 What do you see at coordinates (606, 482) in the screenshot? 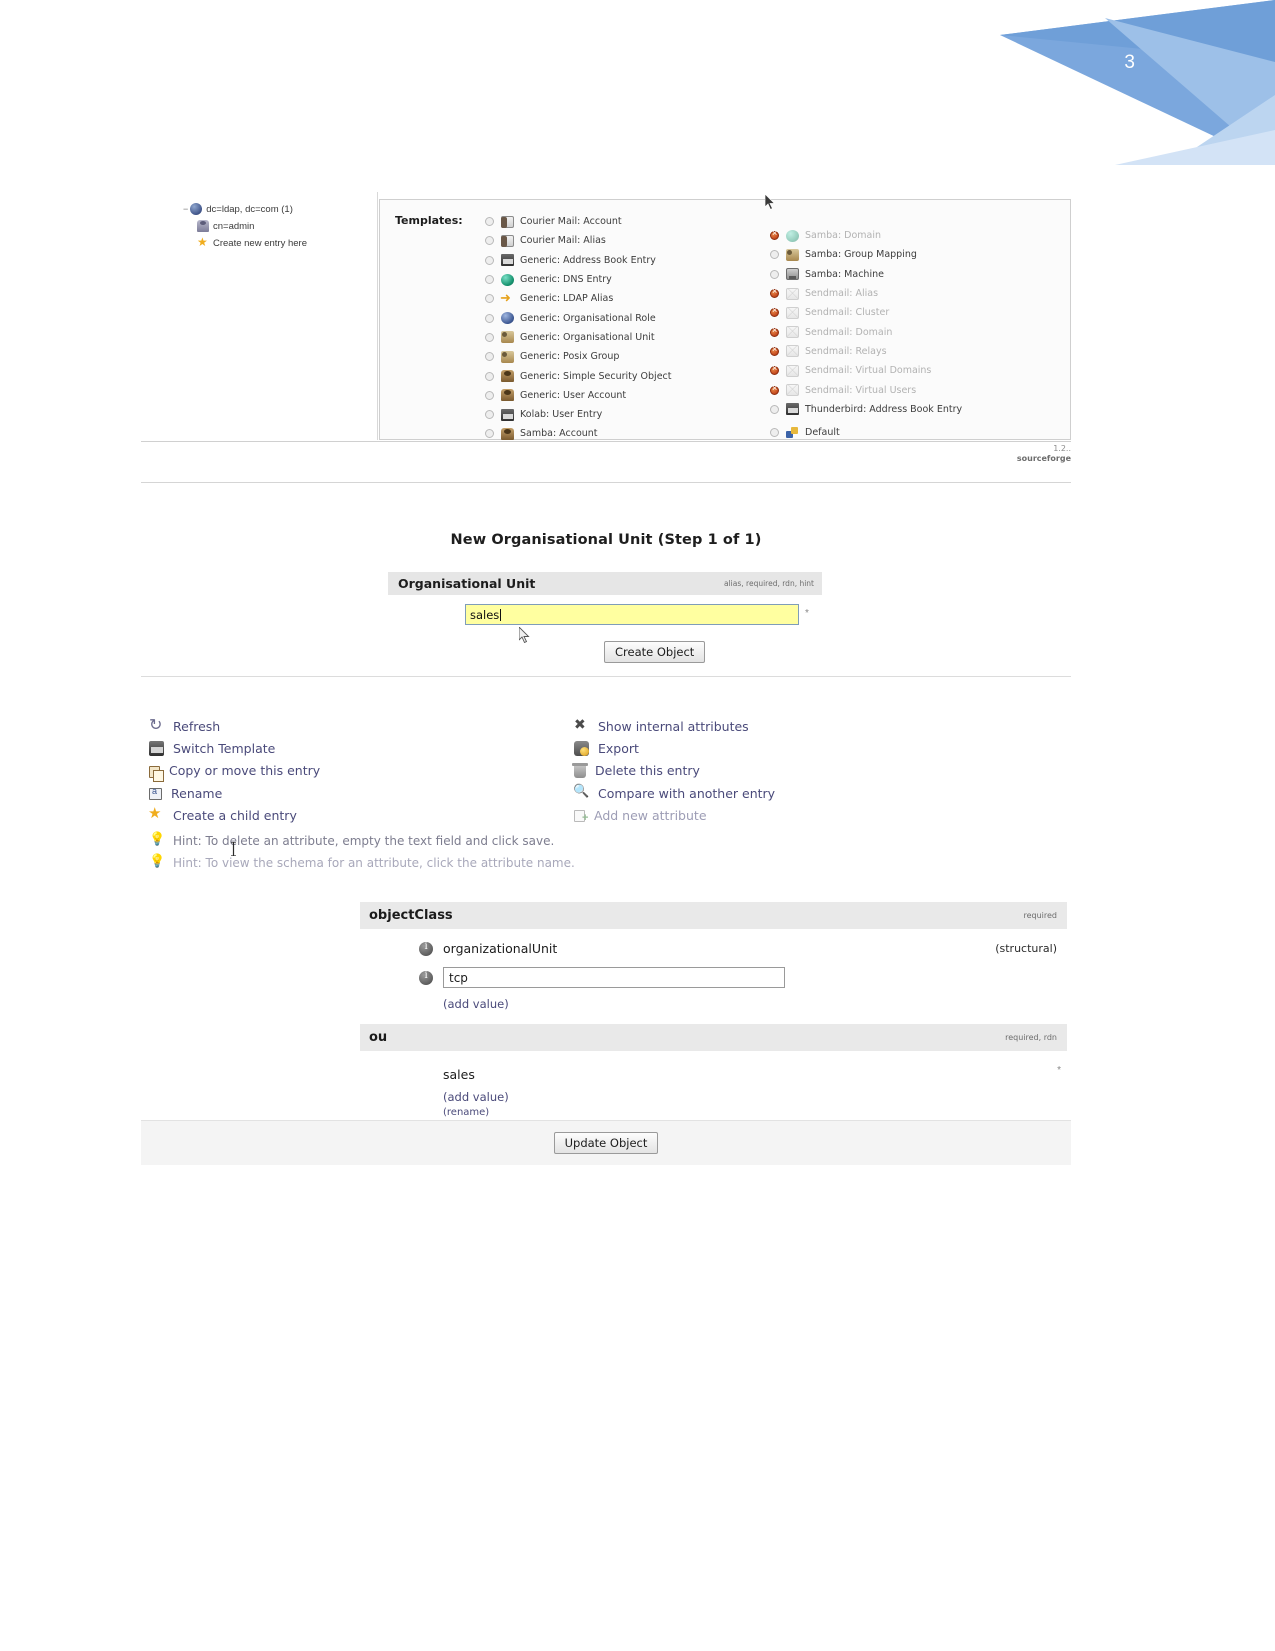
I see `section-divider` at bounding box center [606, 482].